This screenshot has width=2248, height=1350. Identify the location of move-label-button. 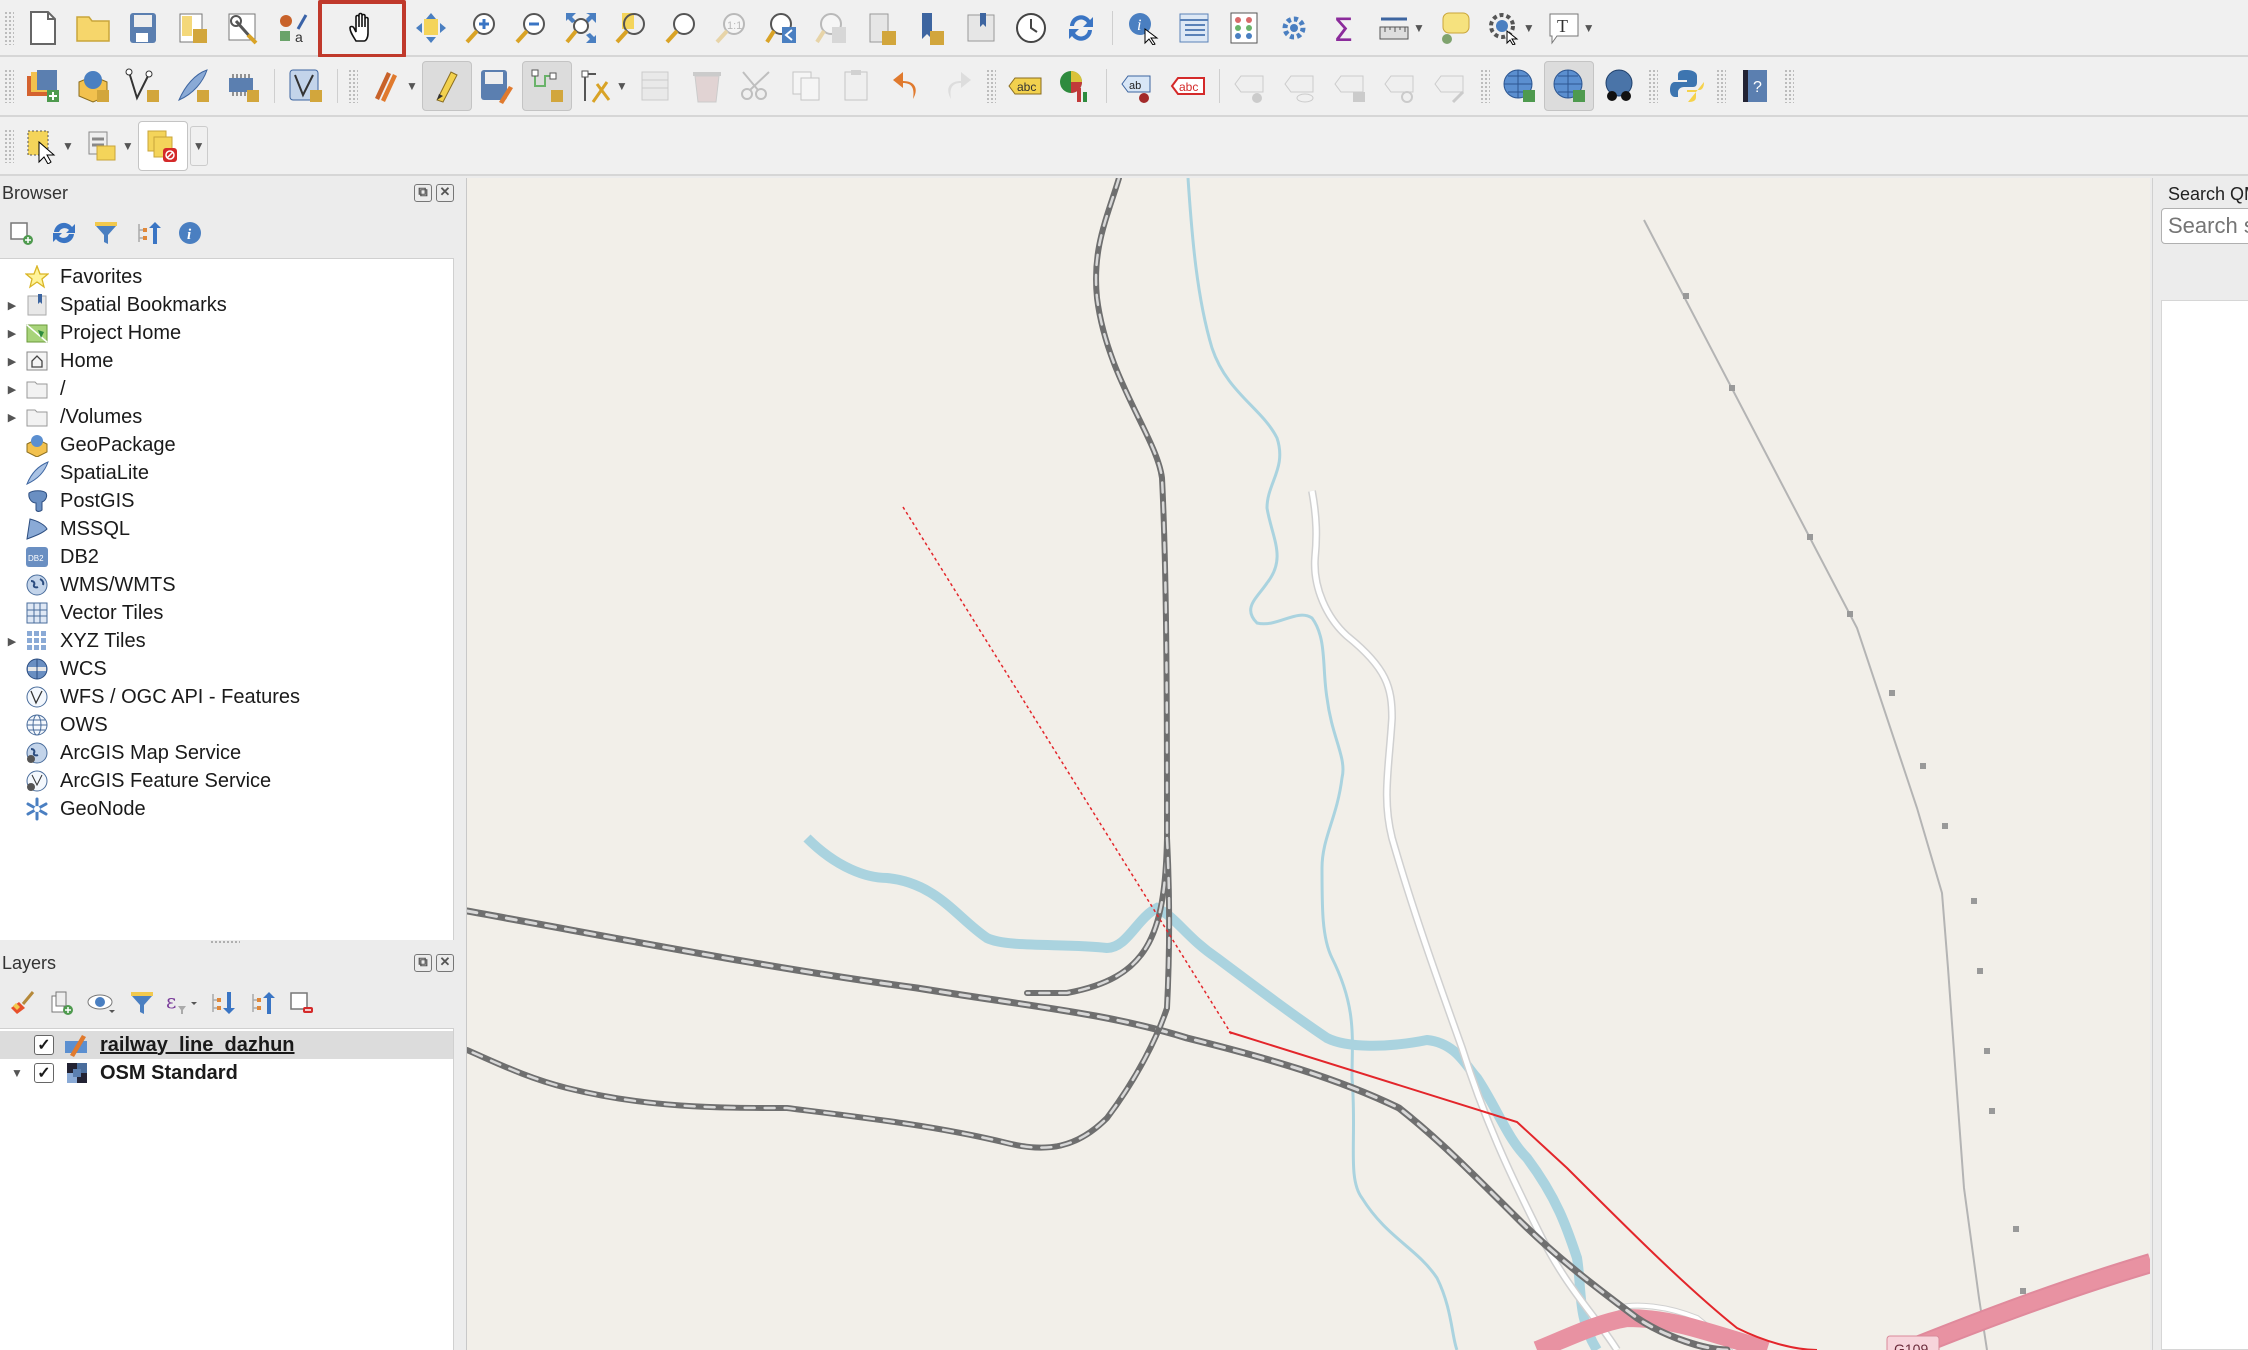
(1351, 86).